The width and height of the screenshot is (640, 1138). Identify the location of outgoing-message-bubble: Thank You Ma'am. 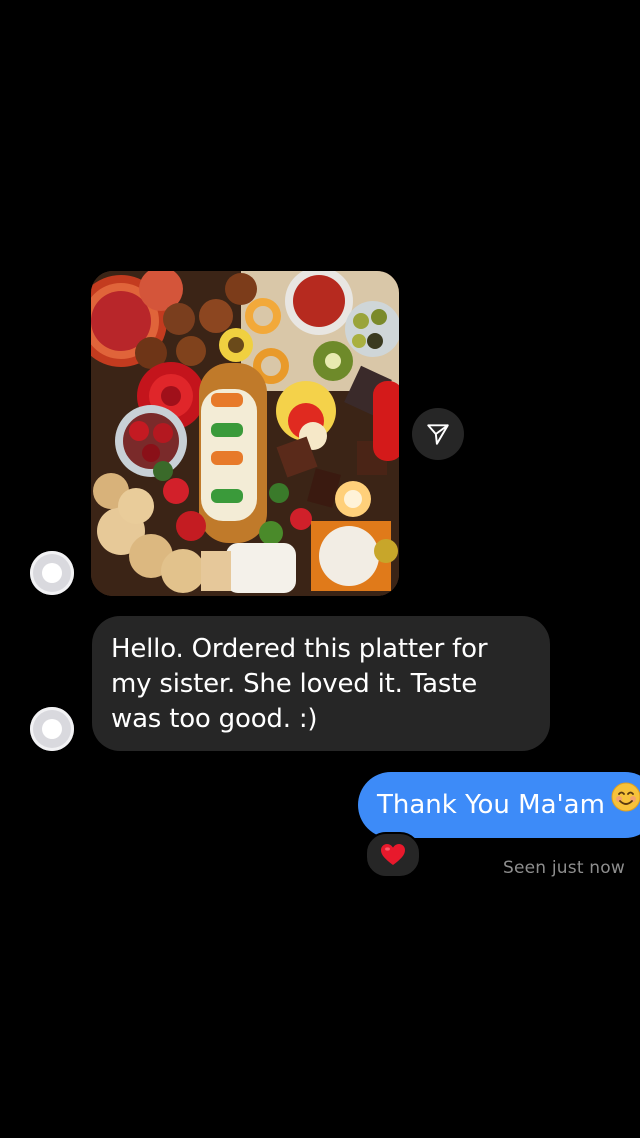
(499, 805).